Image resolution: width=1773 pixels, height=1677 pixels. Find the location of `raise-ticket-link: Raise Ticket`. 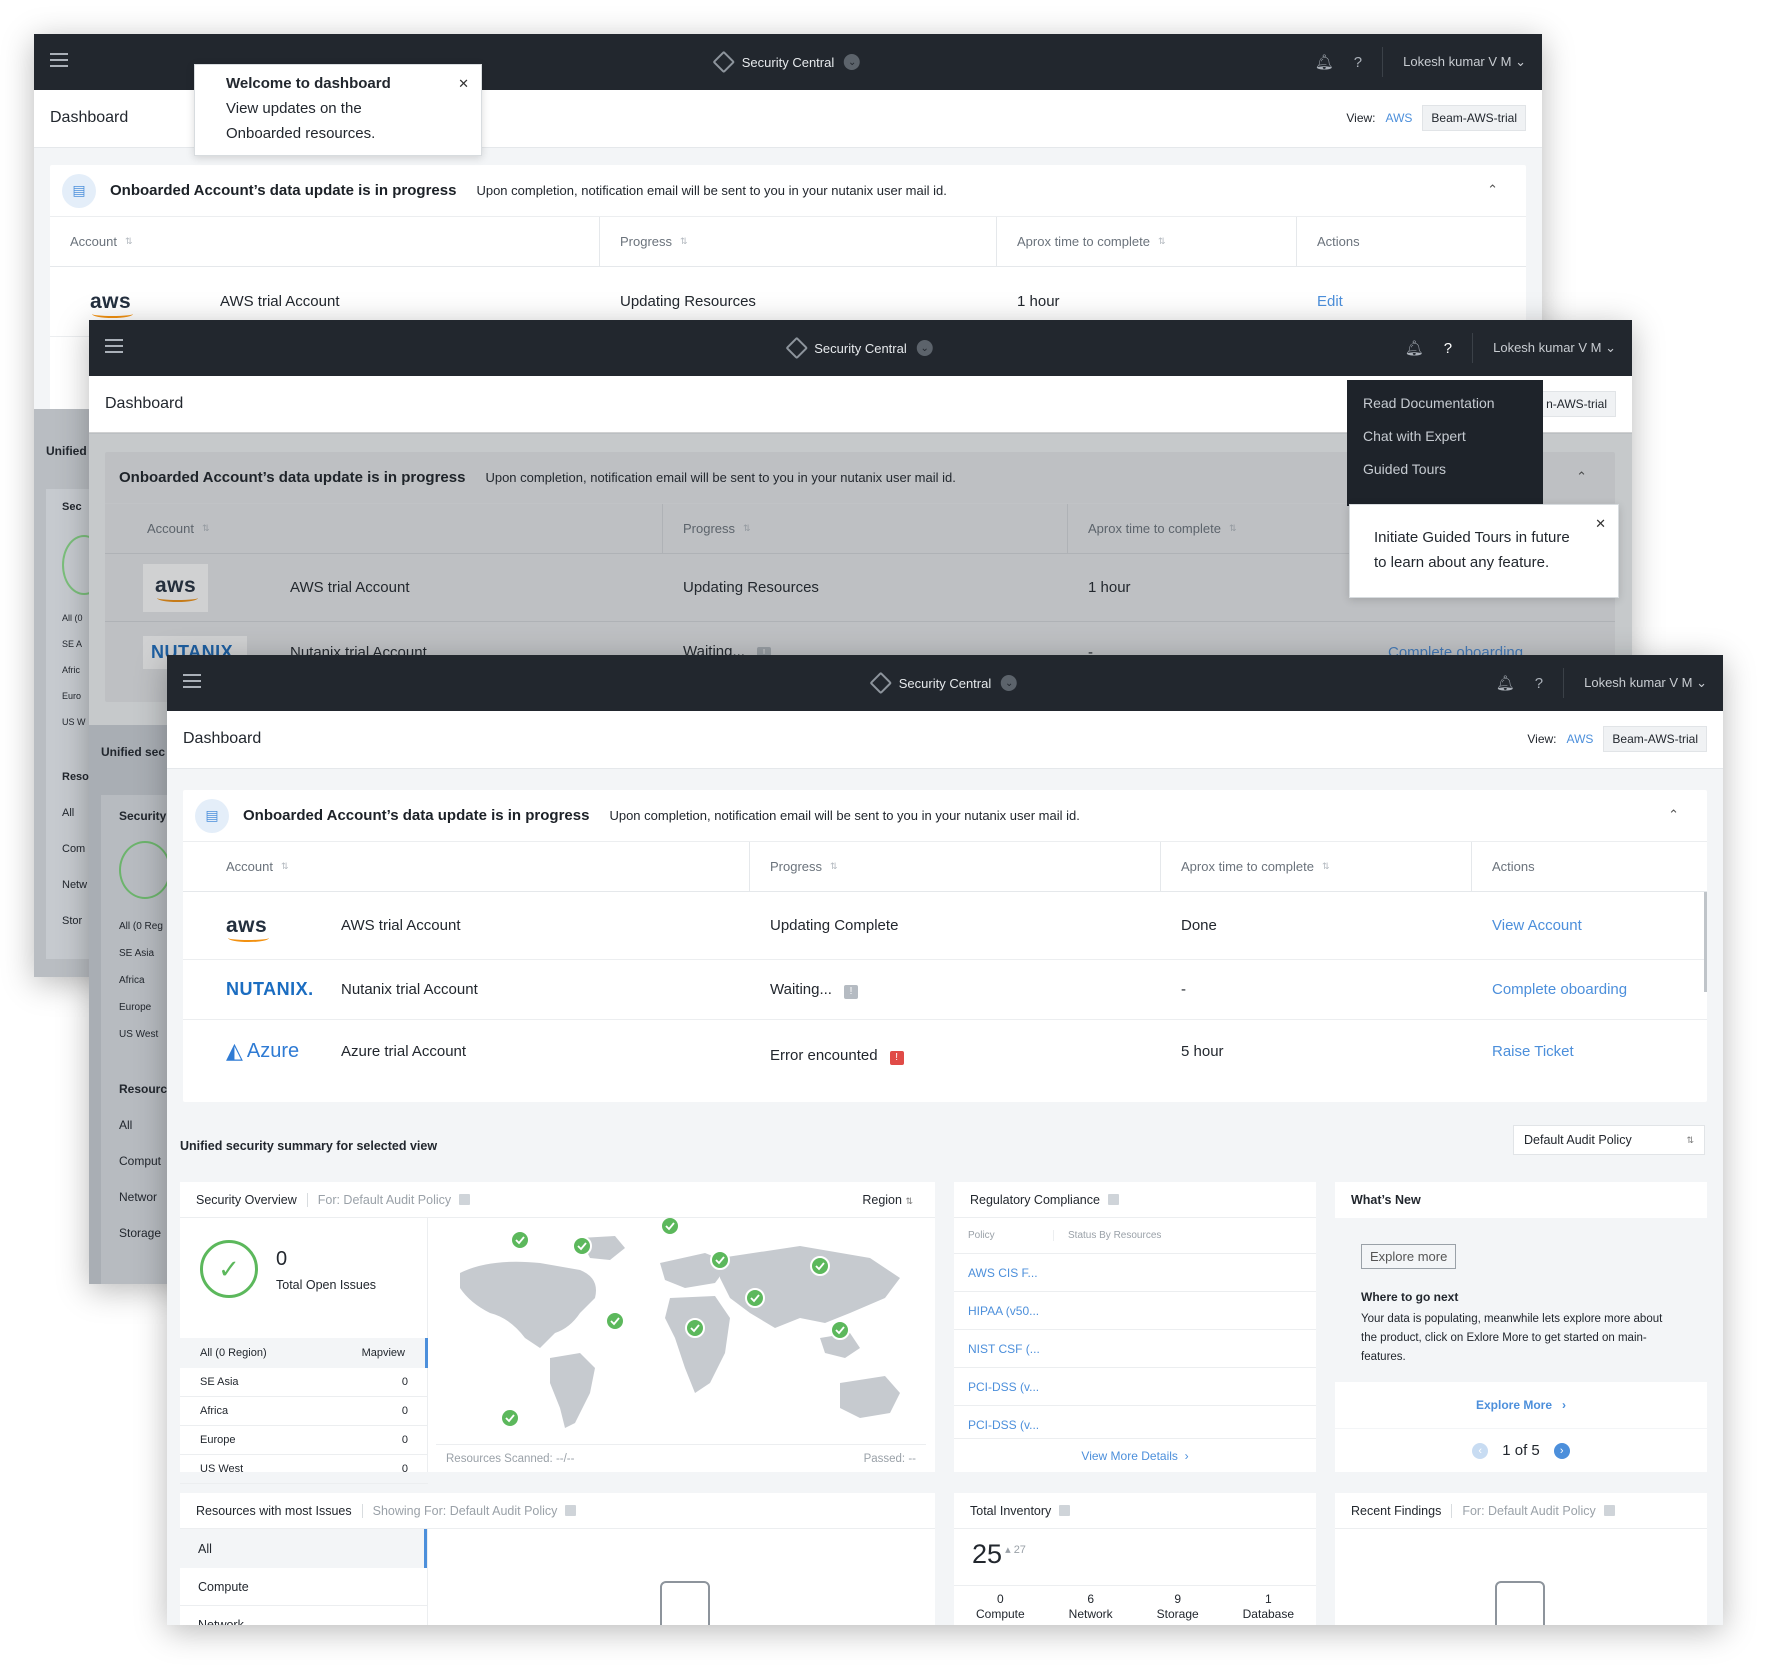

raise-ticket-link: Raise Ticket is located at coordinates (1589, 1051).